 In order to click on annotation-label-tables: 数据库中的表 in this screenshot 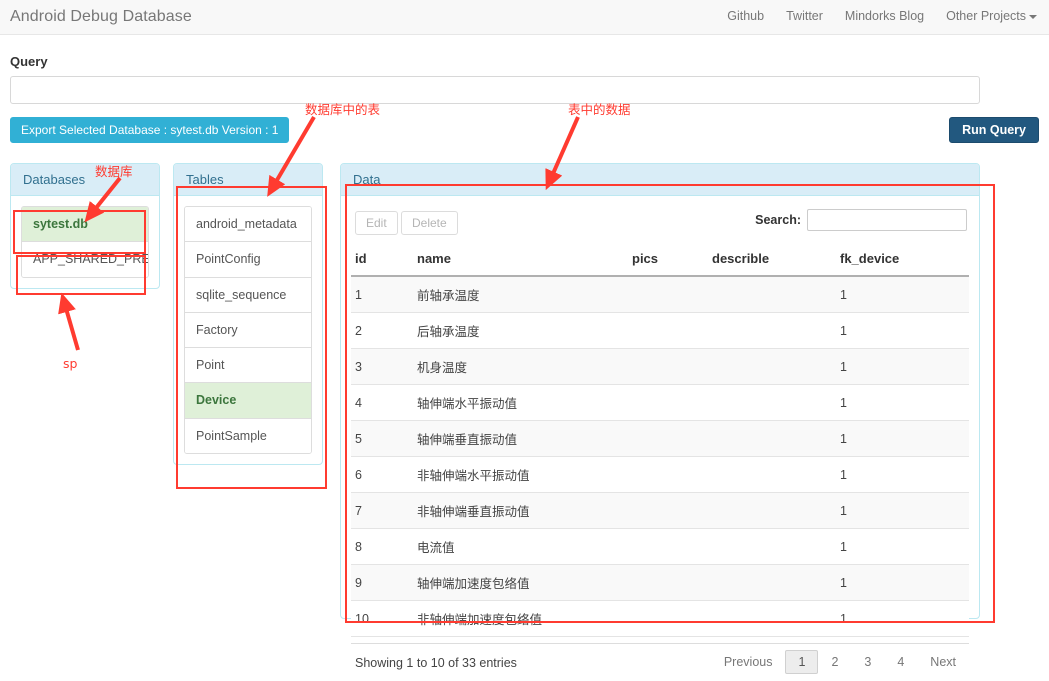, I will do `click(343, 109)`.